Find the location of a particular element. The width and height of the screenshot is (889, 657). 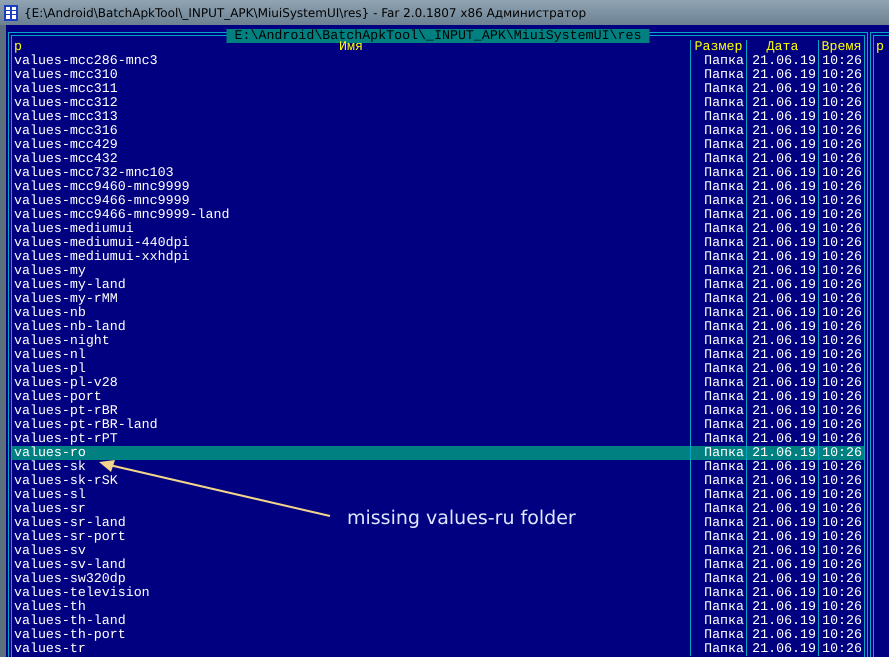

file-name: values-th-land is located at coordinates (70, 620).